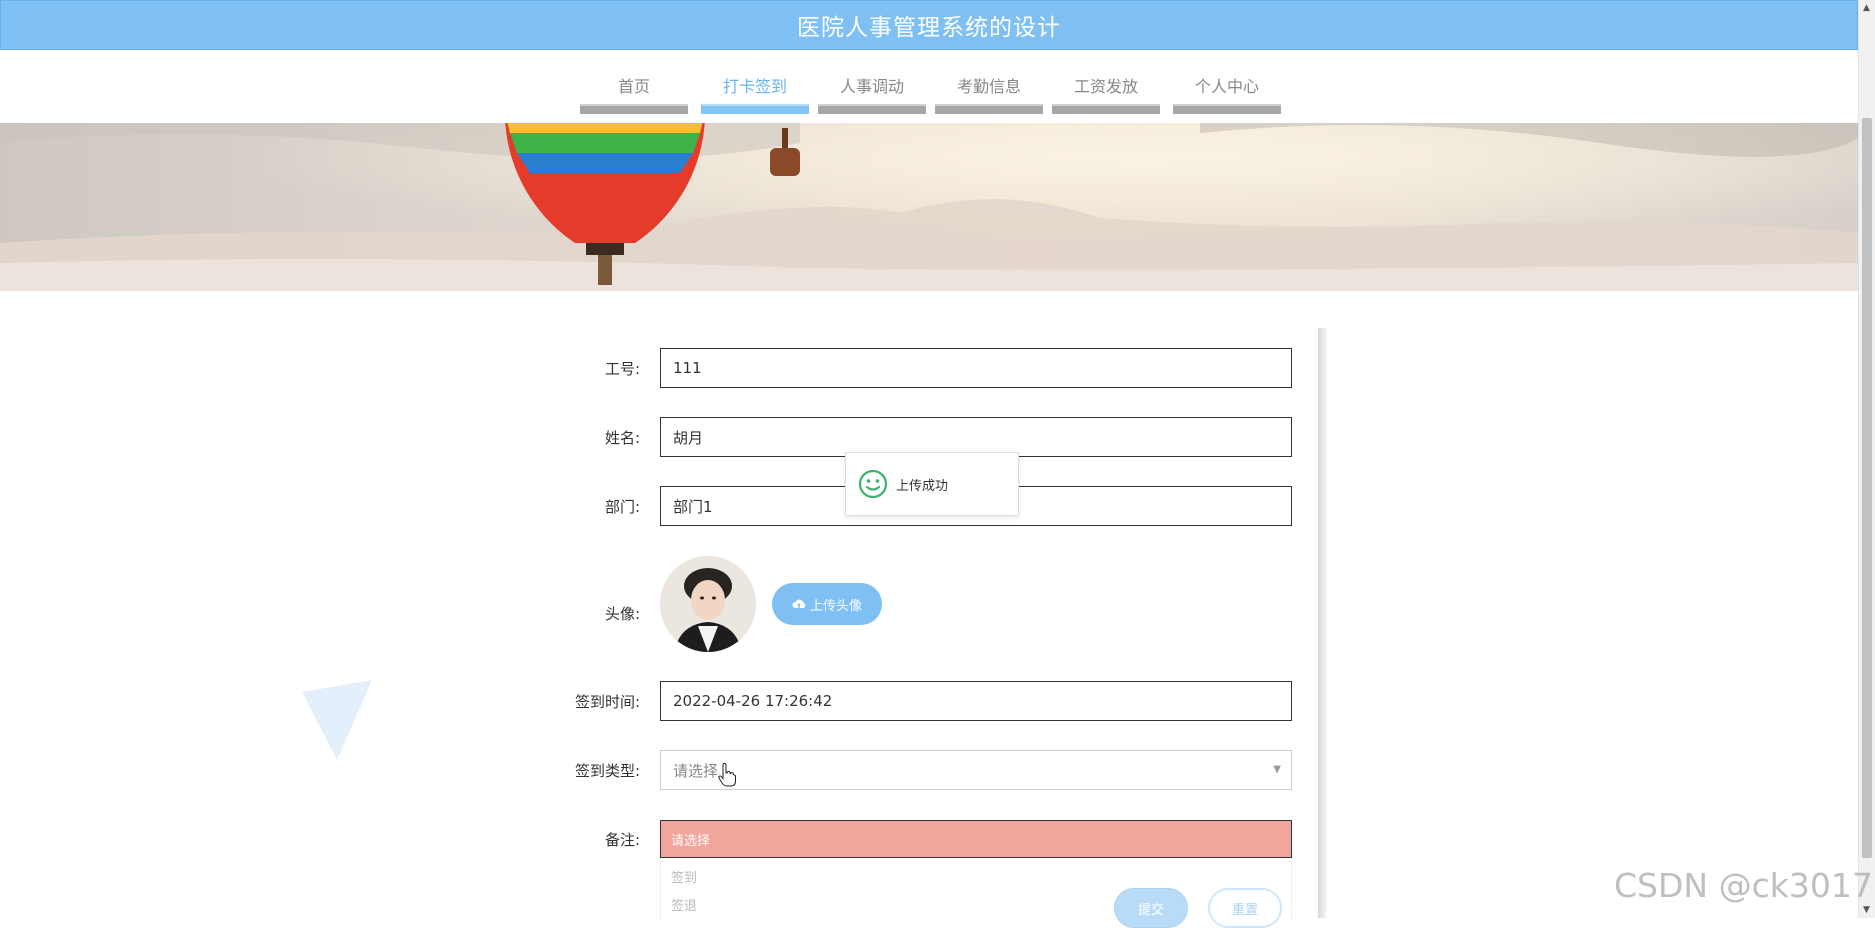 This screenshot has width=1875, height=928. I want to click on dropdown-option-placeholder: 请选择, so click(976, 839).